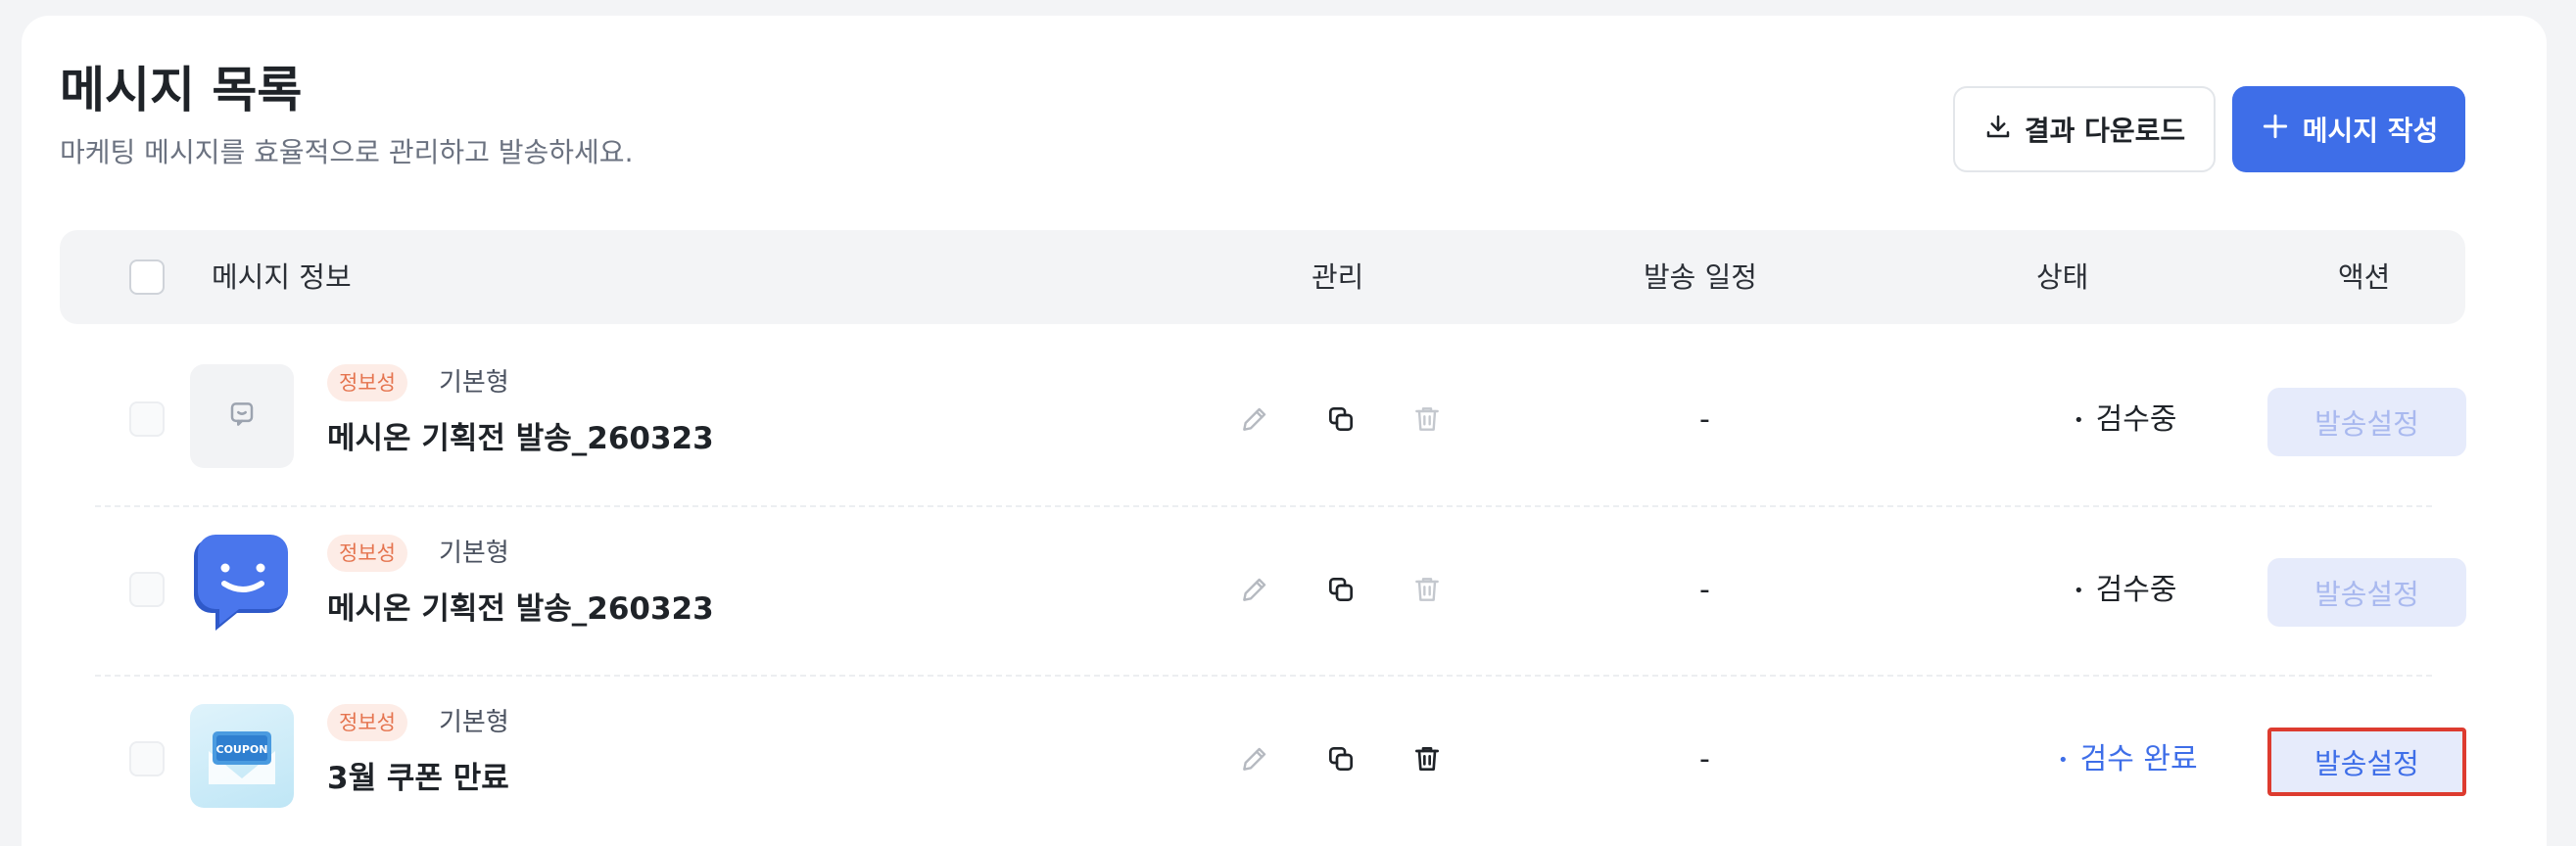 The height and width of the screenshot is (846, 2576). What do you see at coordinates (2105, 131) in the screenshot?
I see `download-results-label: 결과 다운로드` at bounding box center [2105, 131].